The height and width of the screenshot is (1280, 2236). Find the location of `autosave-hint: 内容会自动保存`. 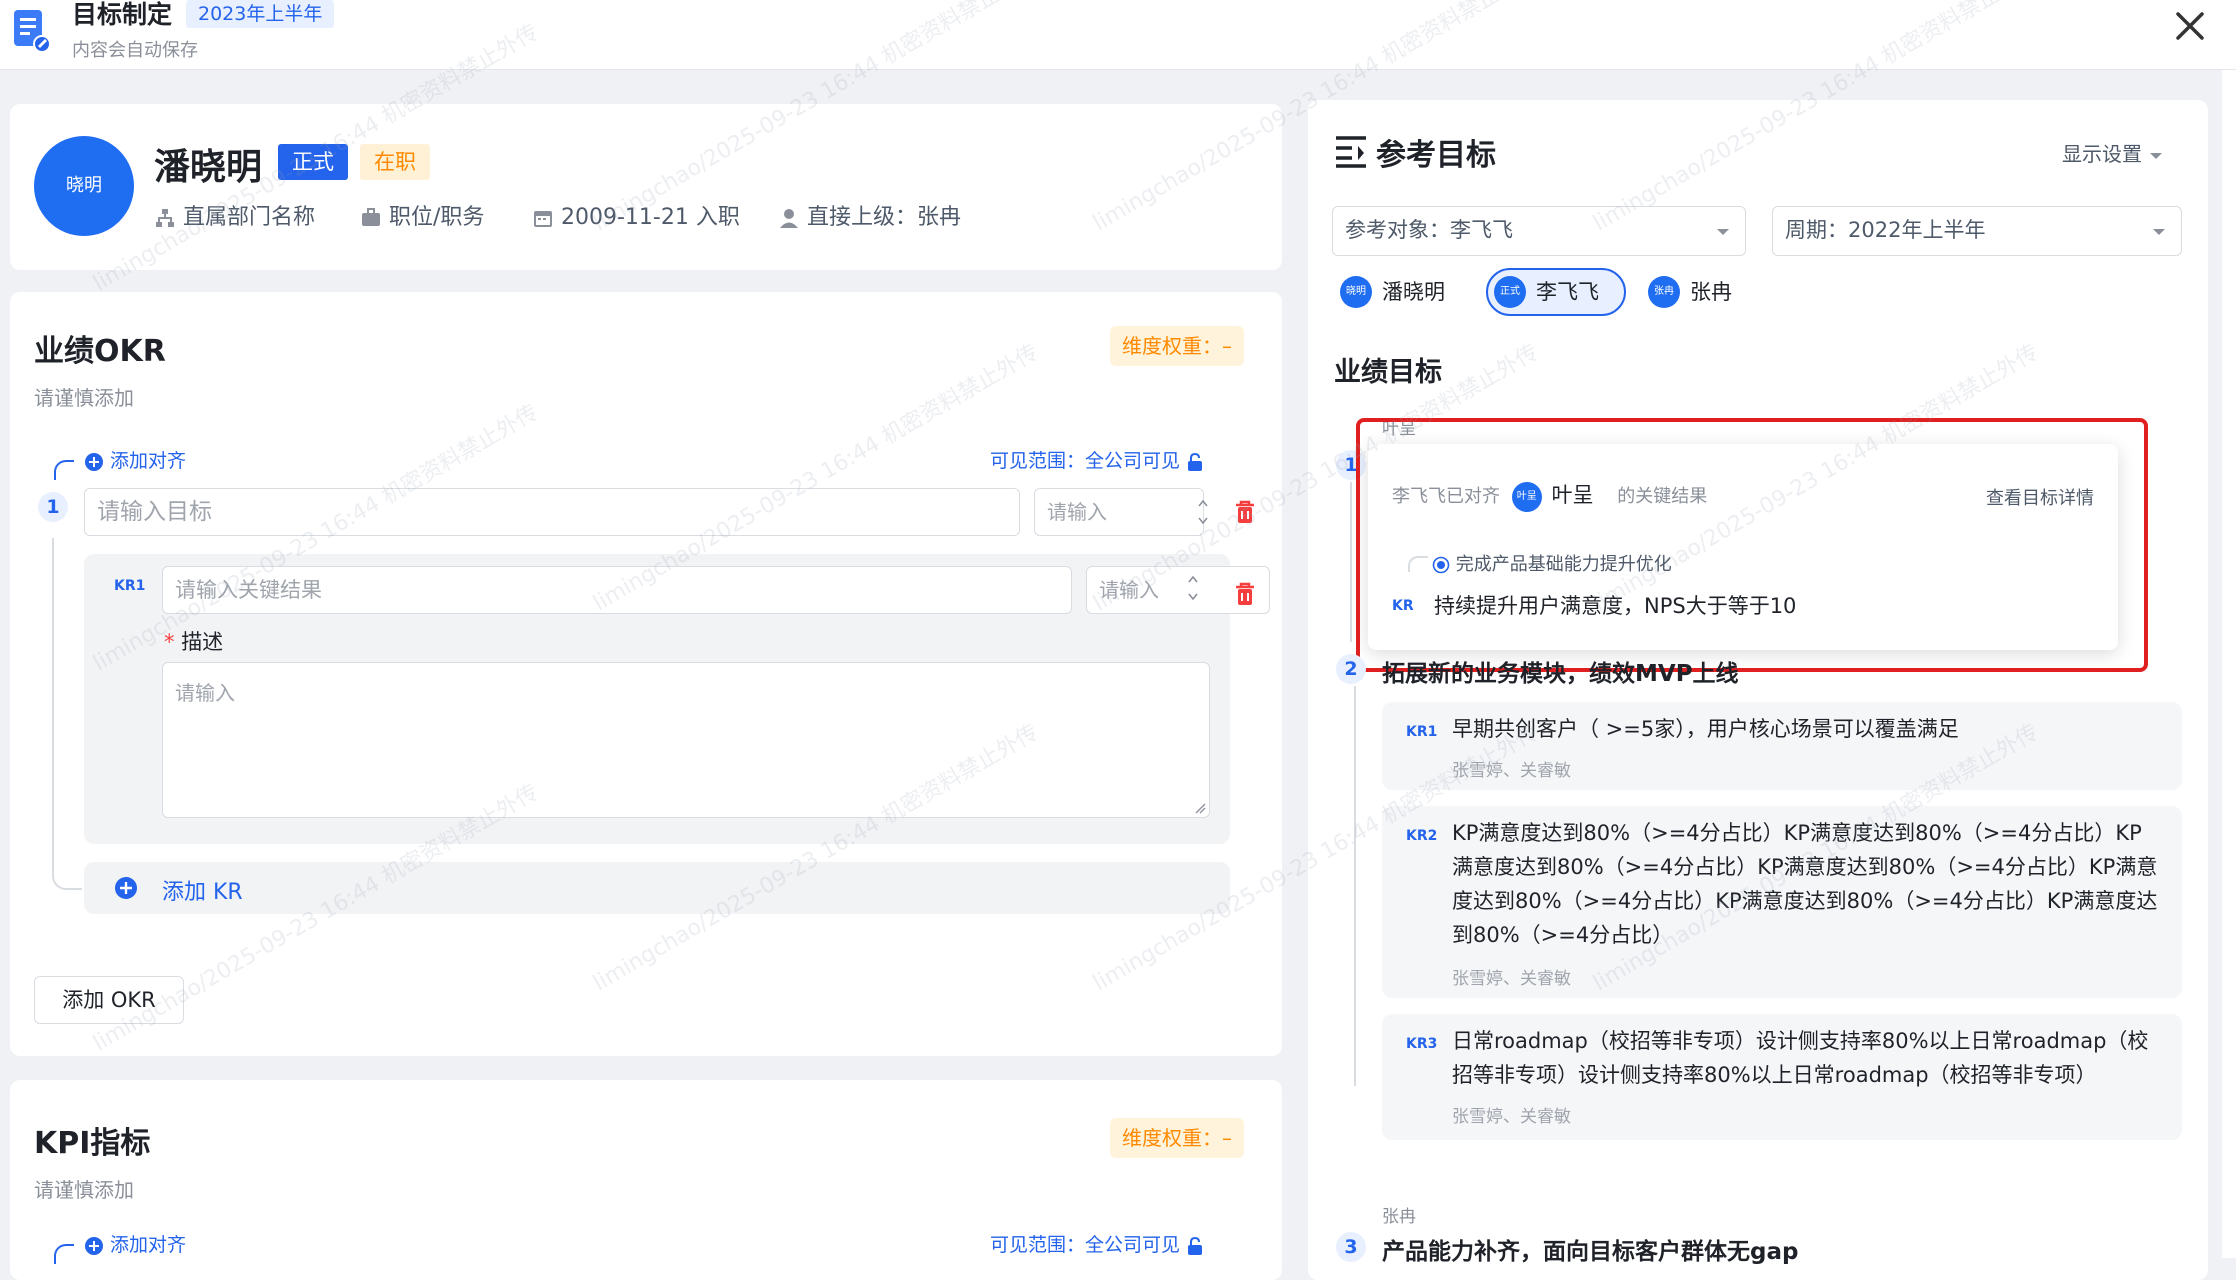

autosave-hint: 内容会自动保存 is located at coordinates (135, 50).